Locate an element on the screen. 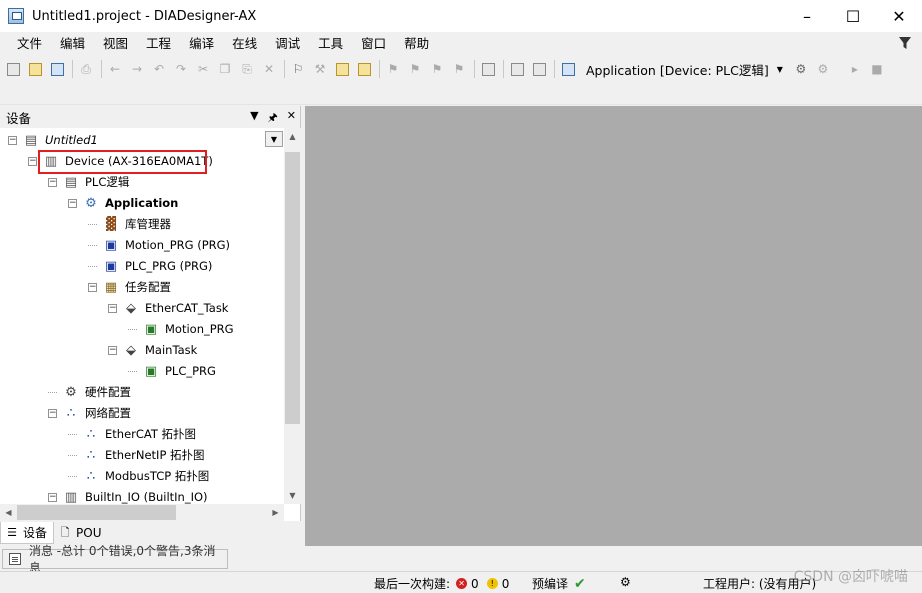 The image size is (922, 593). tree-node: ∴ ModbusTCP 拓扑图 is located at coordinates (139, 476).